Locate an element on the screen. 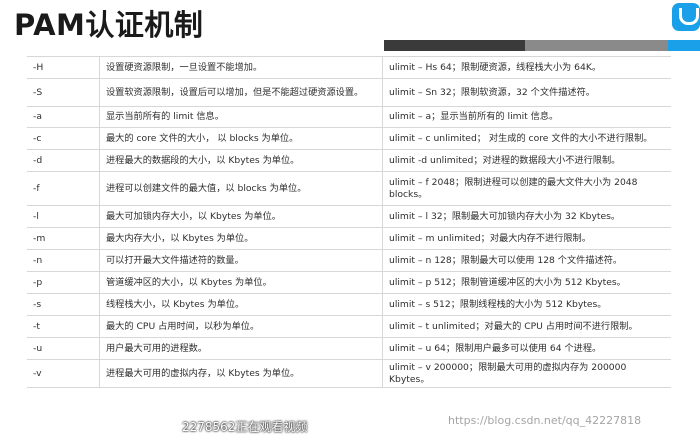  description-cell: 设置软资源限制，设置后可以增加，但是不能超过硬资源设置。 is located at coordinates (241, 92).